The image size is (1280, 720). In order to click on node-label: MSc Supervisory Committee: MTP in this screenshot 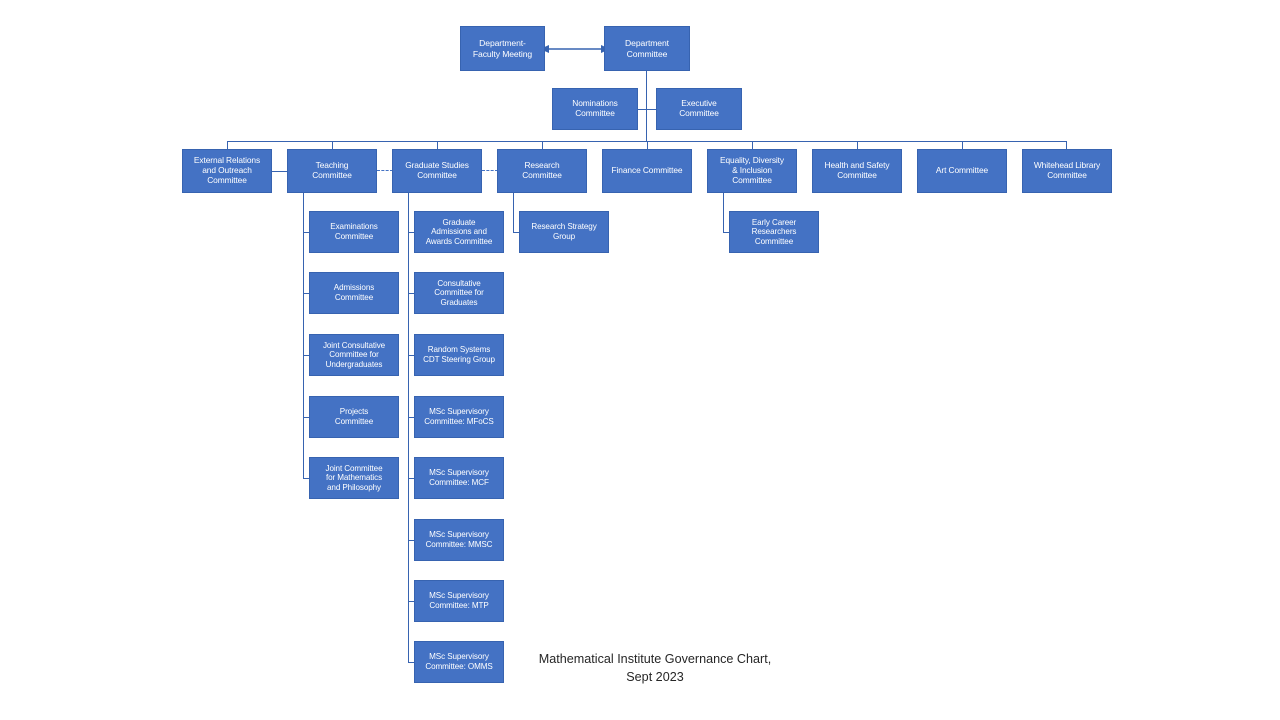, I will do `click(459, 600)`.